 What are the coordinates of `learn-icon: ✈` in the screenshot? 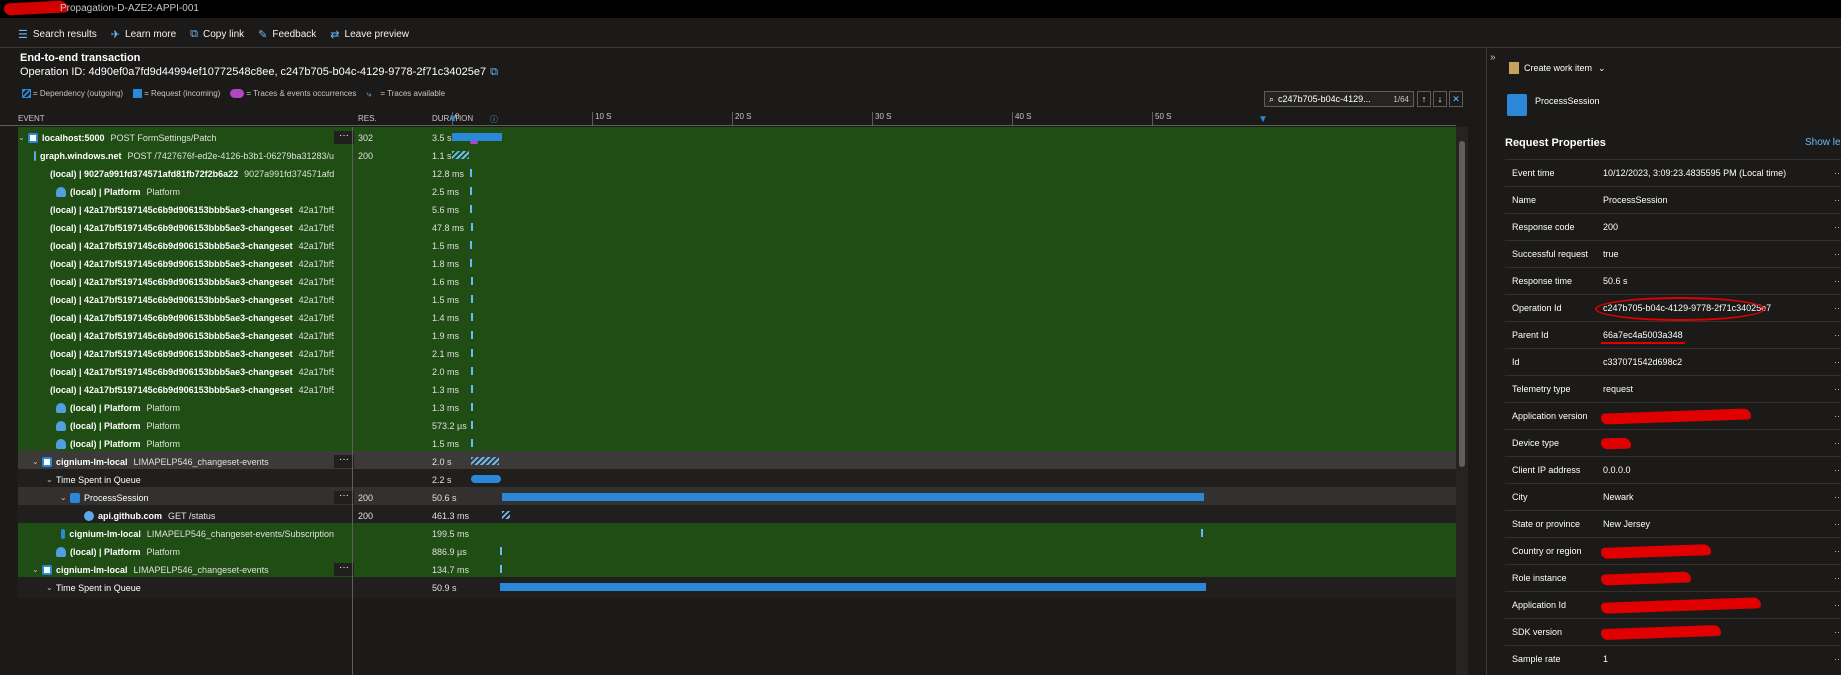 It's located at (115, 34).